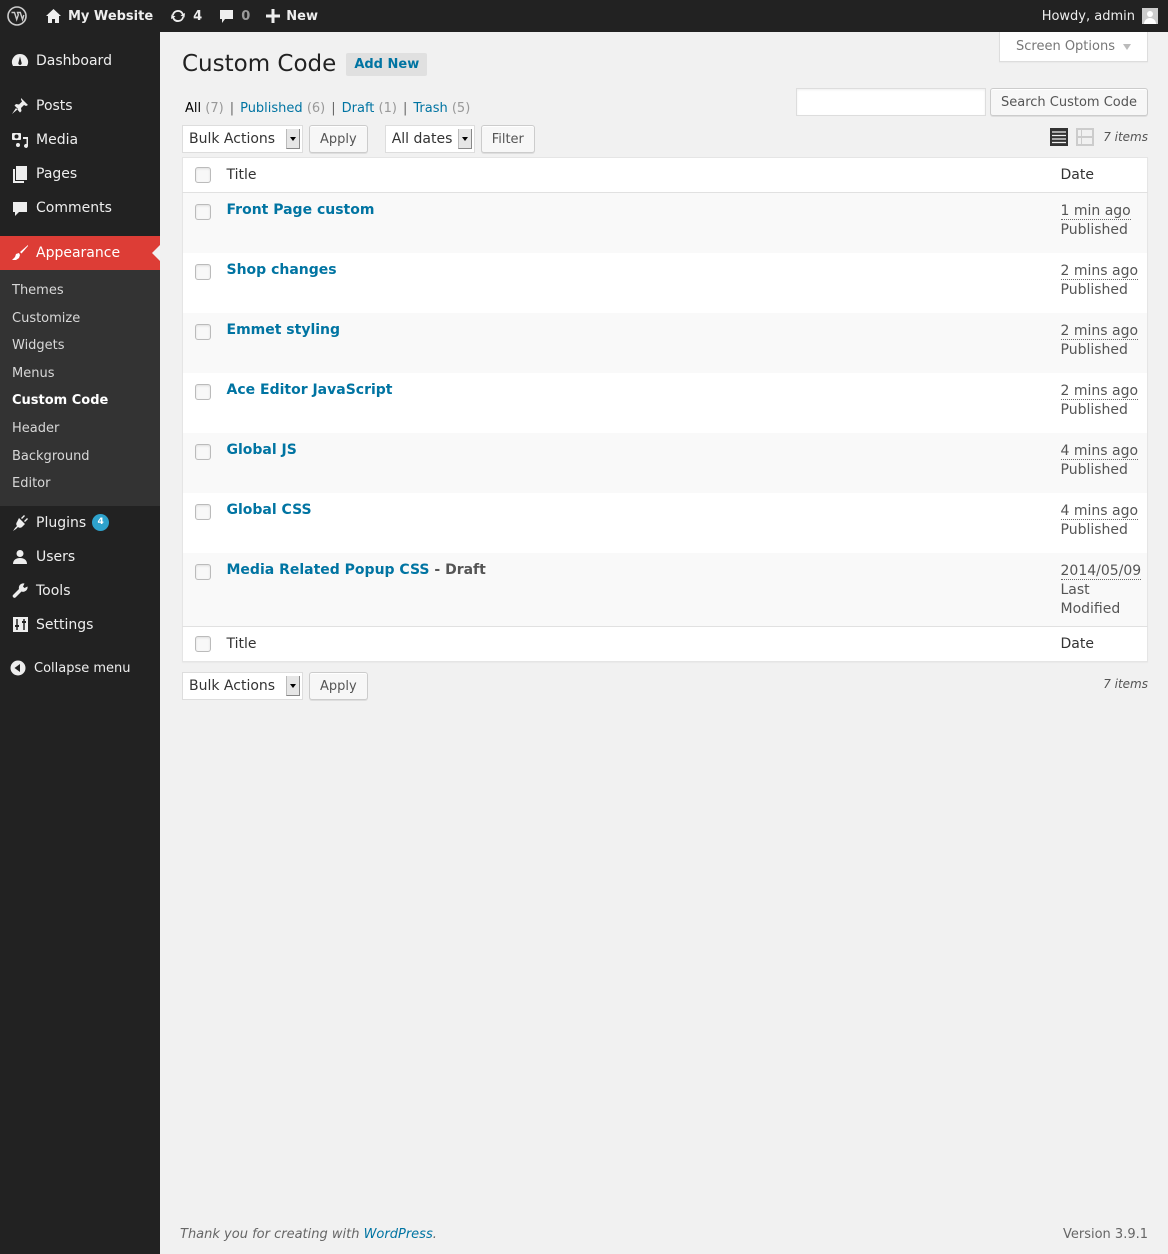 This screenshot has height=1254, width=1168. I want to click on sidebar-item-settings: Settings, so click(80, 625).